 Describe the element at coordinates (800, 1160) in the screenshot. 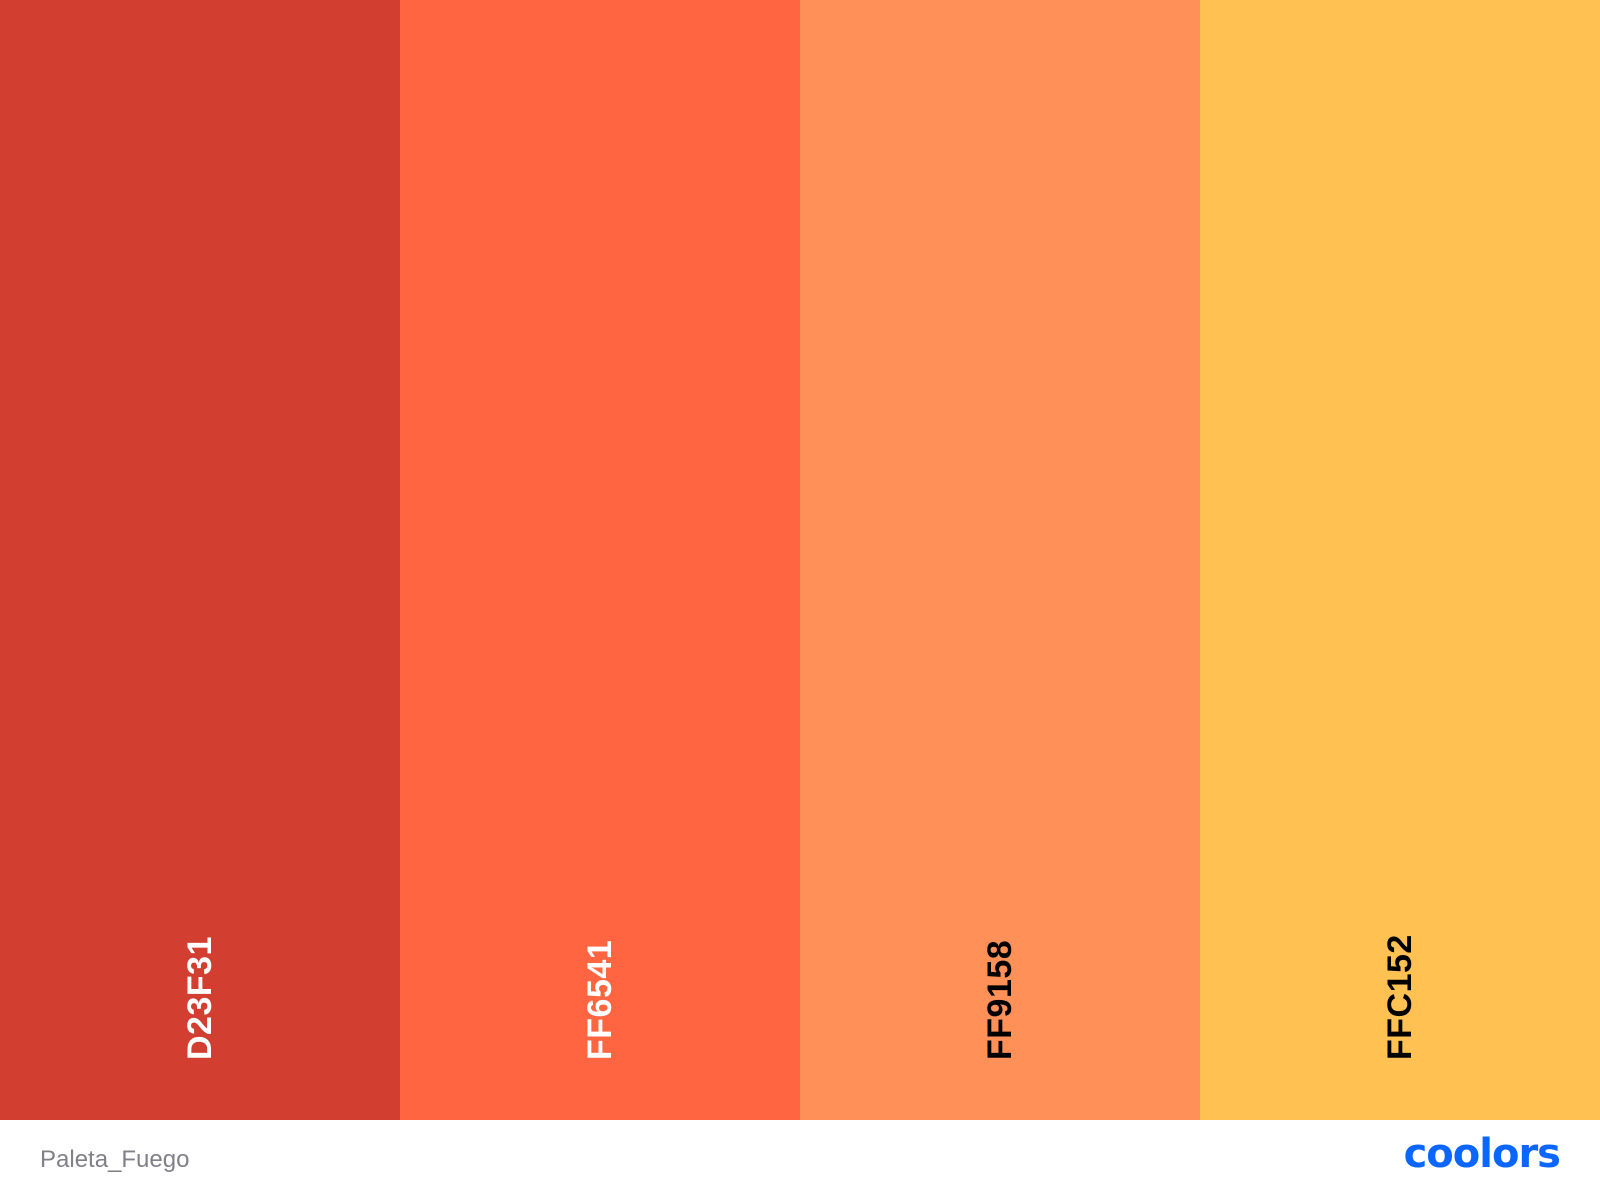

I see `footer-bar: Paleta_Fuego coolors` at that location.